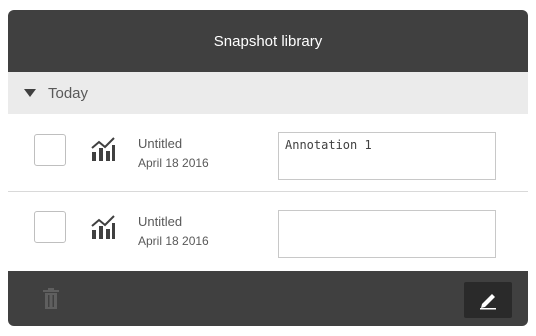 The height and width of the screenshot is (336, 536). I want to click on pencil-icon, so click(488, 302).